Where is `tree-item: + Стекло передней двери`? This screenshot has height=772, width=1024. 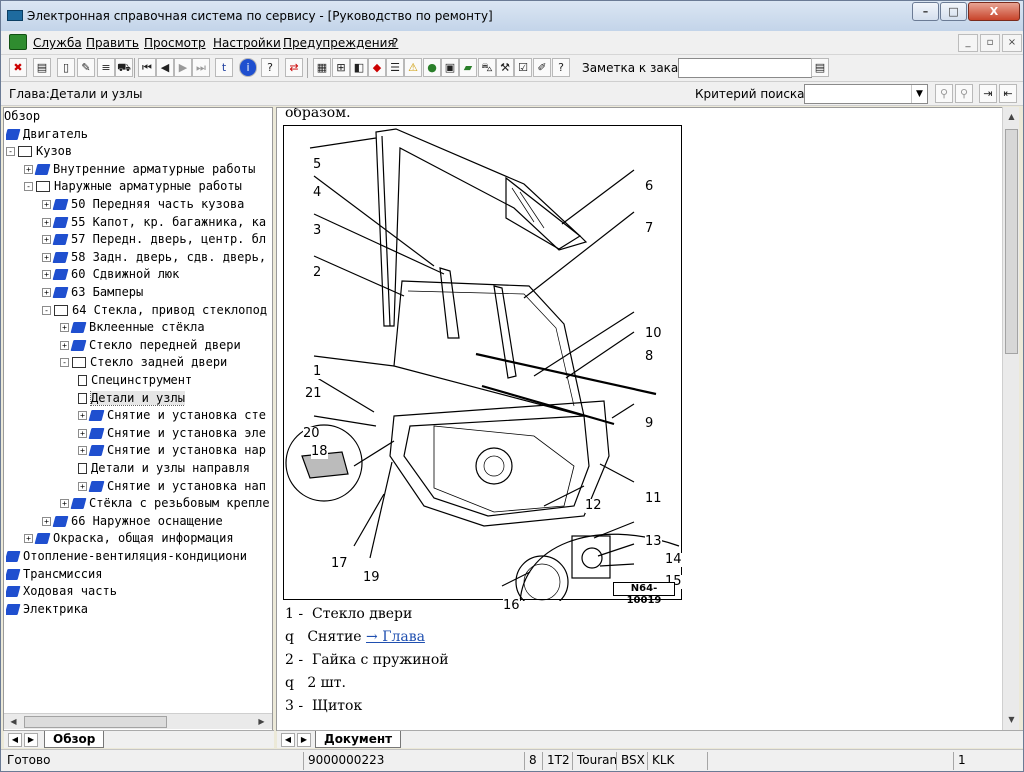 tree-item: + Стекло передней двери is located at coordinates (150, 346).